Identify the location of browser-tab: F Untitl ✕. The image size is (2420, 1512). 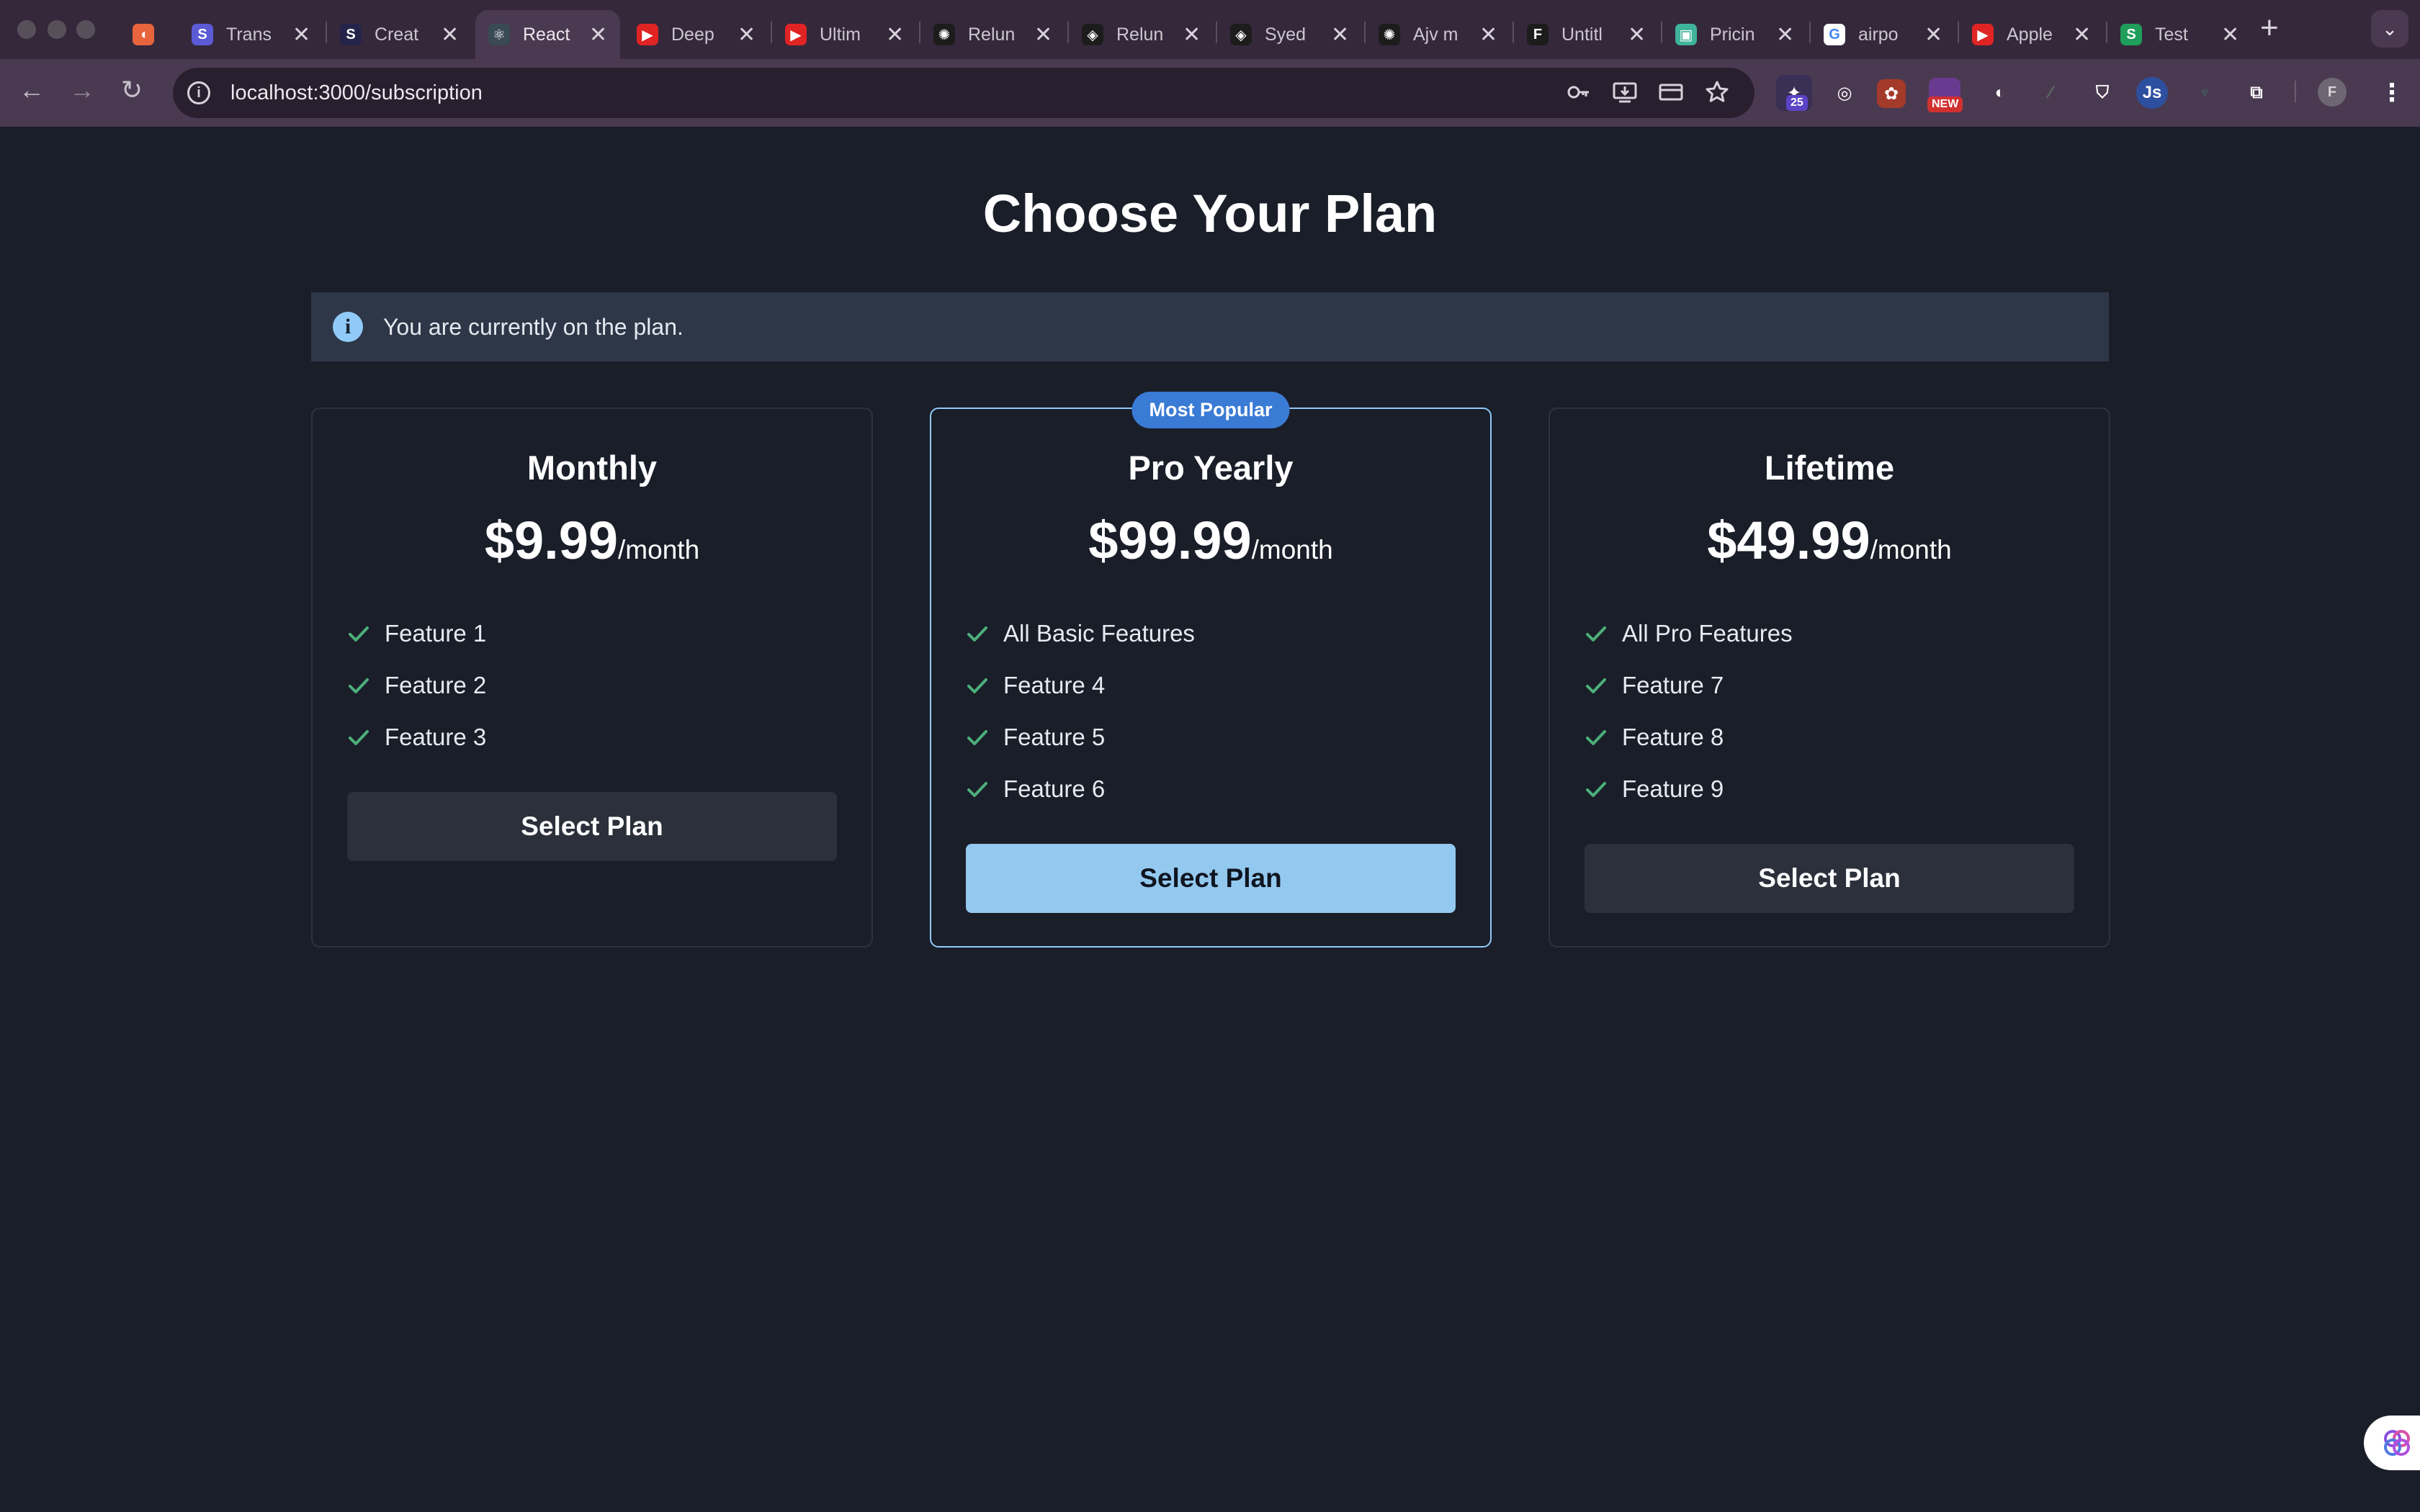
(1586, 34).